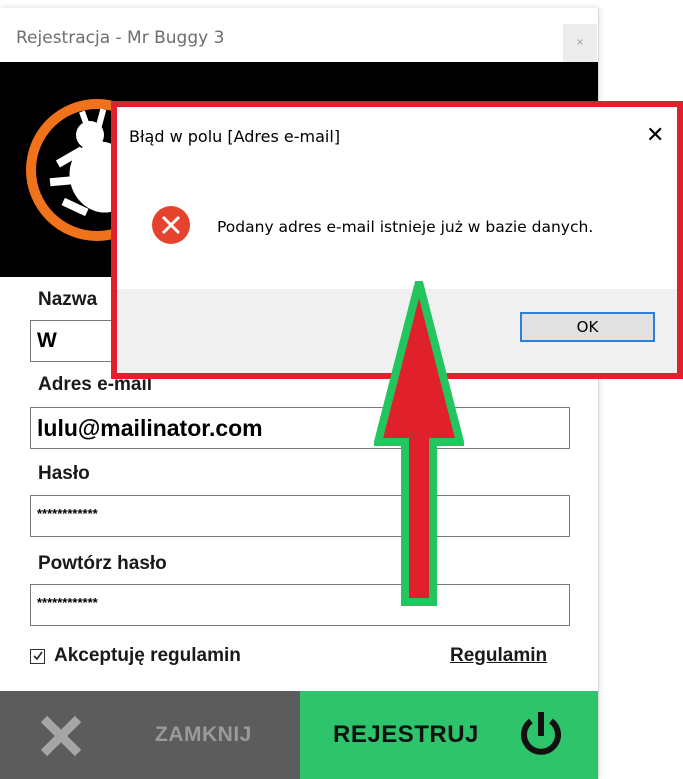 Image resolution: width=683 pixels, height=779 pixels. Describe the element at coordinates (102, 563) in the screenshot. I see `repeat-password-label: Powtórz hasło` at that location.